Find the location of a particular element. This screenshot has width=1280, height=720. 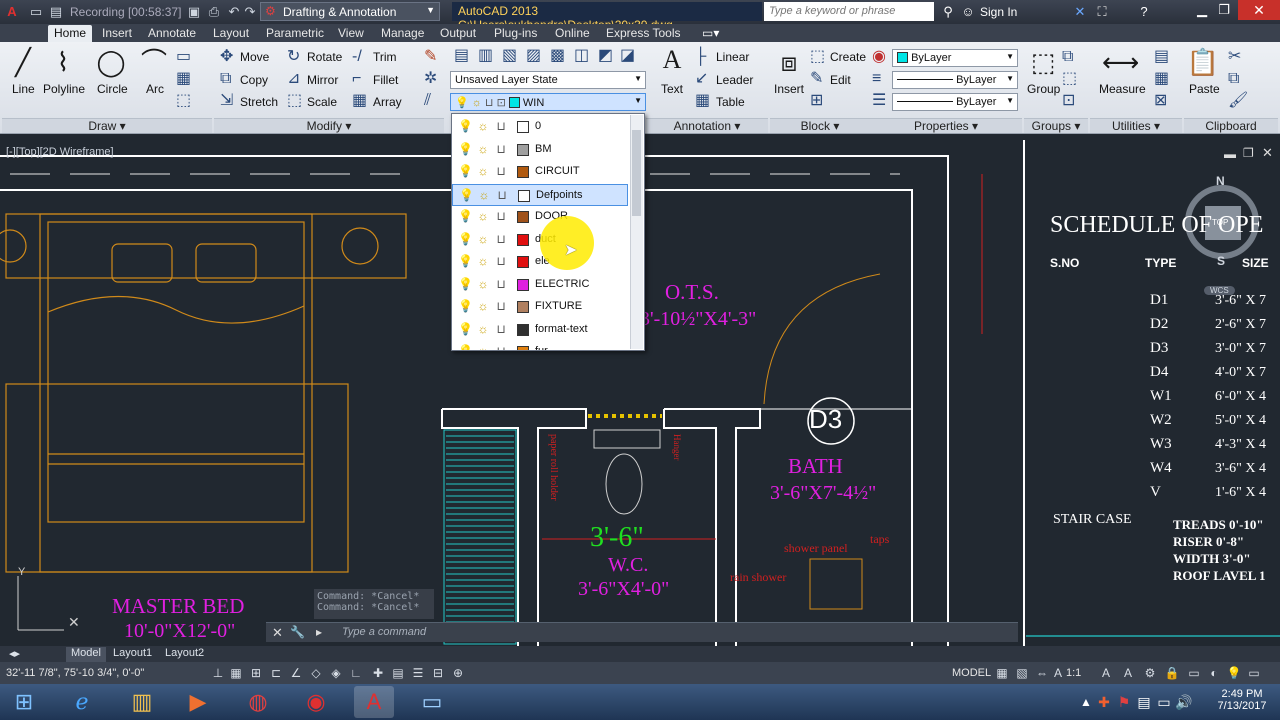

tray-volume-icon: 🔊 is located at coordinates (1184, 702).